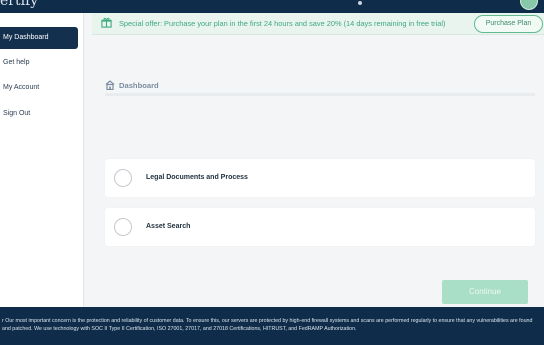 The image size is (544, 345). What do you see at coordinates (320, 227) in the screenshot?
I see `option-card-asset-search: Asset Search` at bounding box center [320, 227].